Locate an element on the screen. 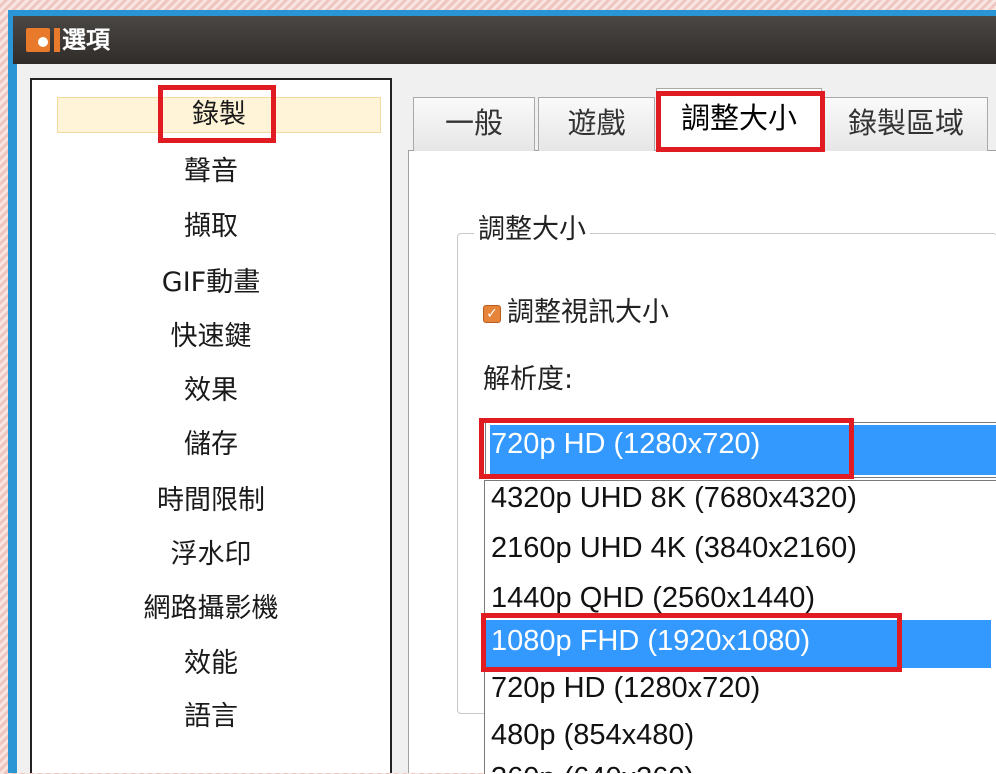  resolution-option: 480p (854x480) is located at coordinates (743, 736).